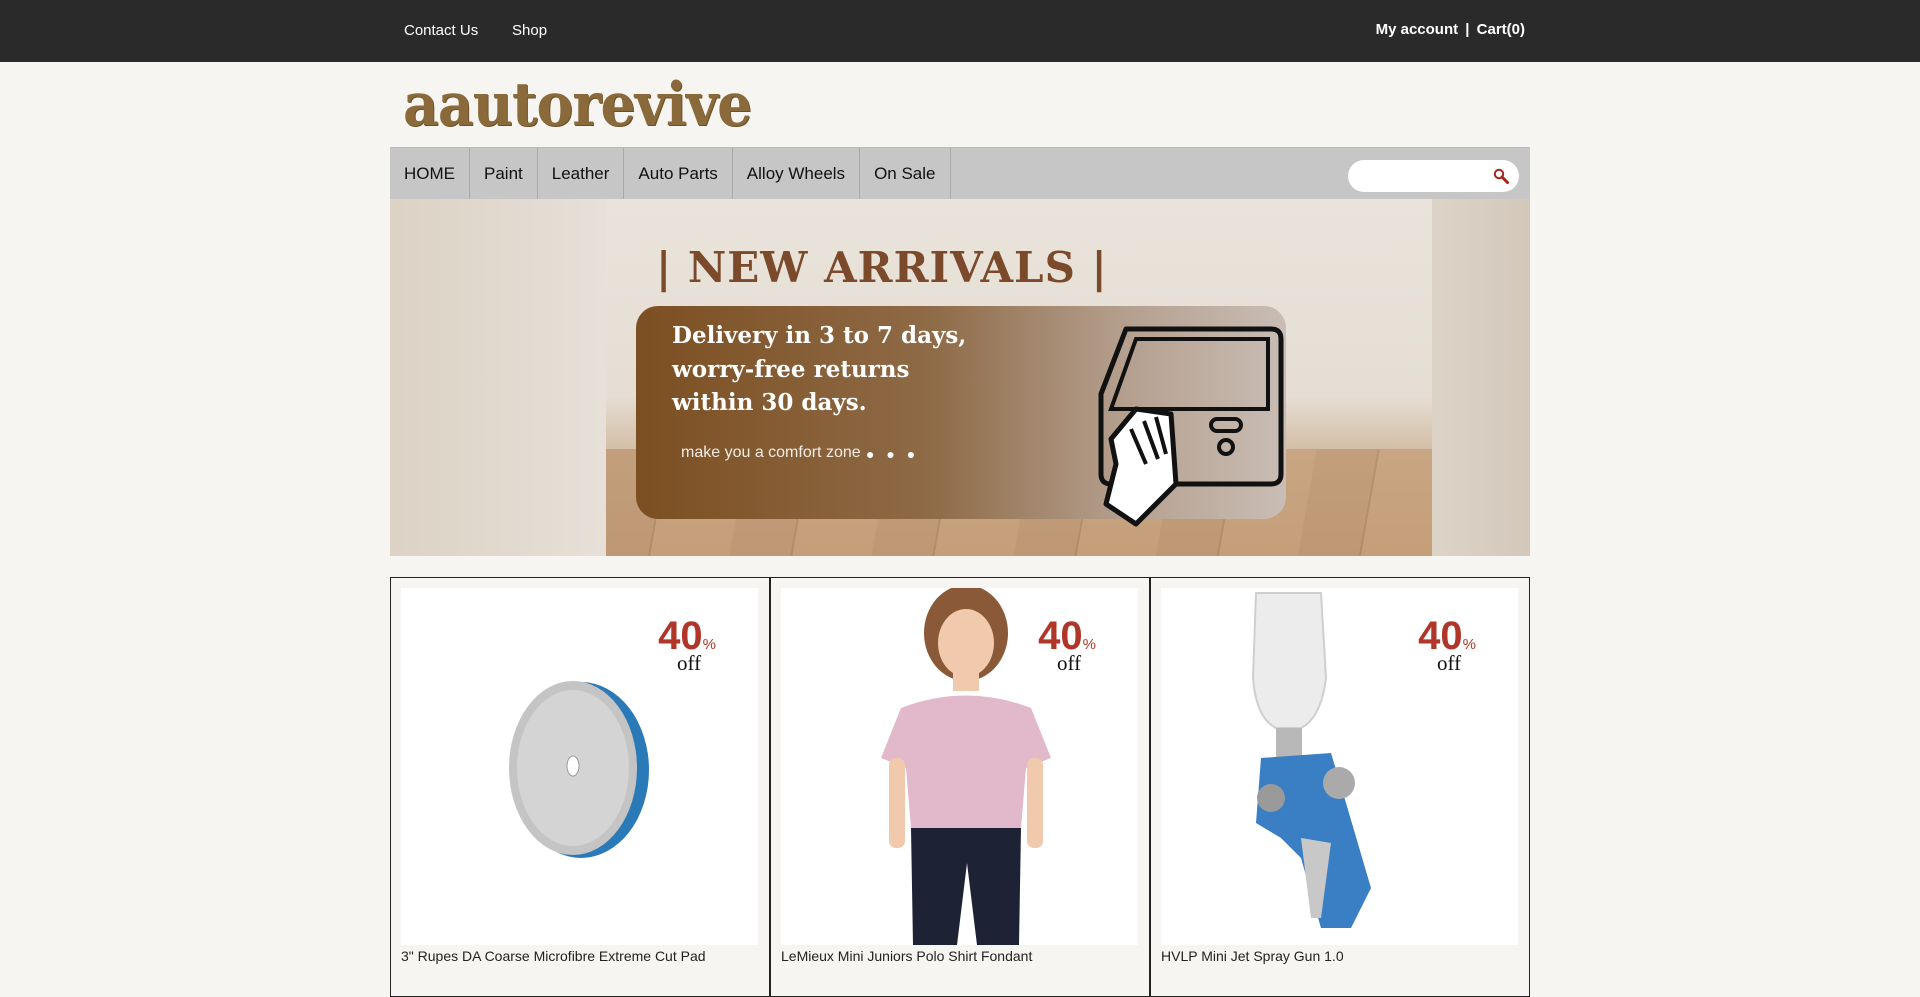 The width and height of the screenshot is (1920, 997). I want to click on product-name: LeMieux Mini Juniors Polo Shirt Fondant, so click(906, 956).